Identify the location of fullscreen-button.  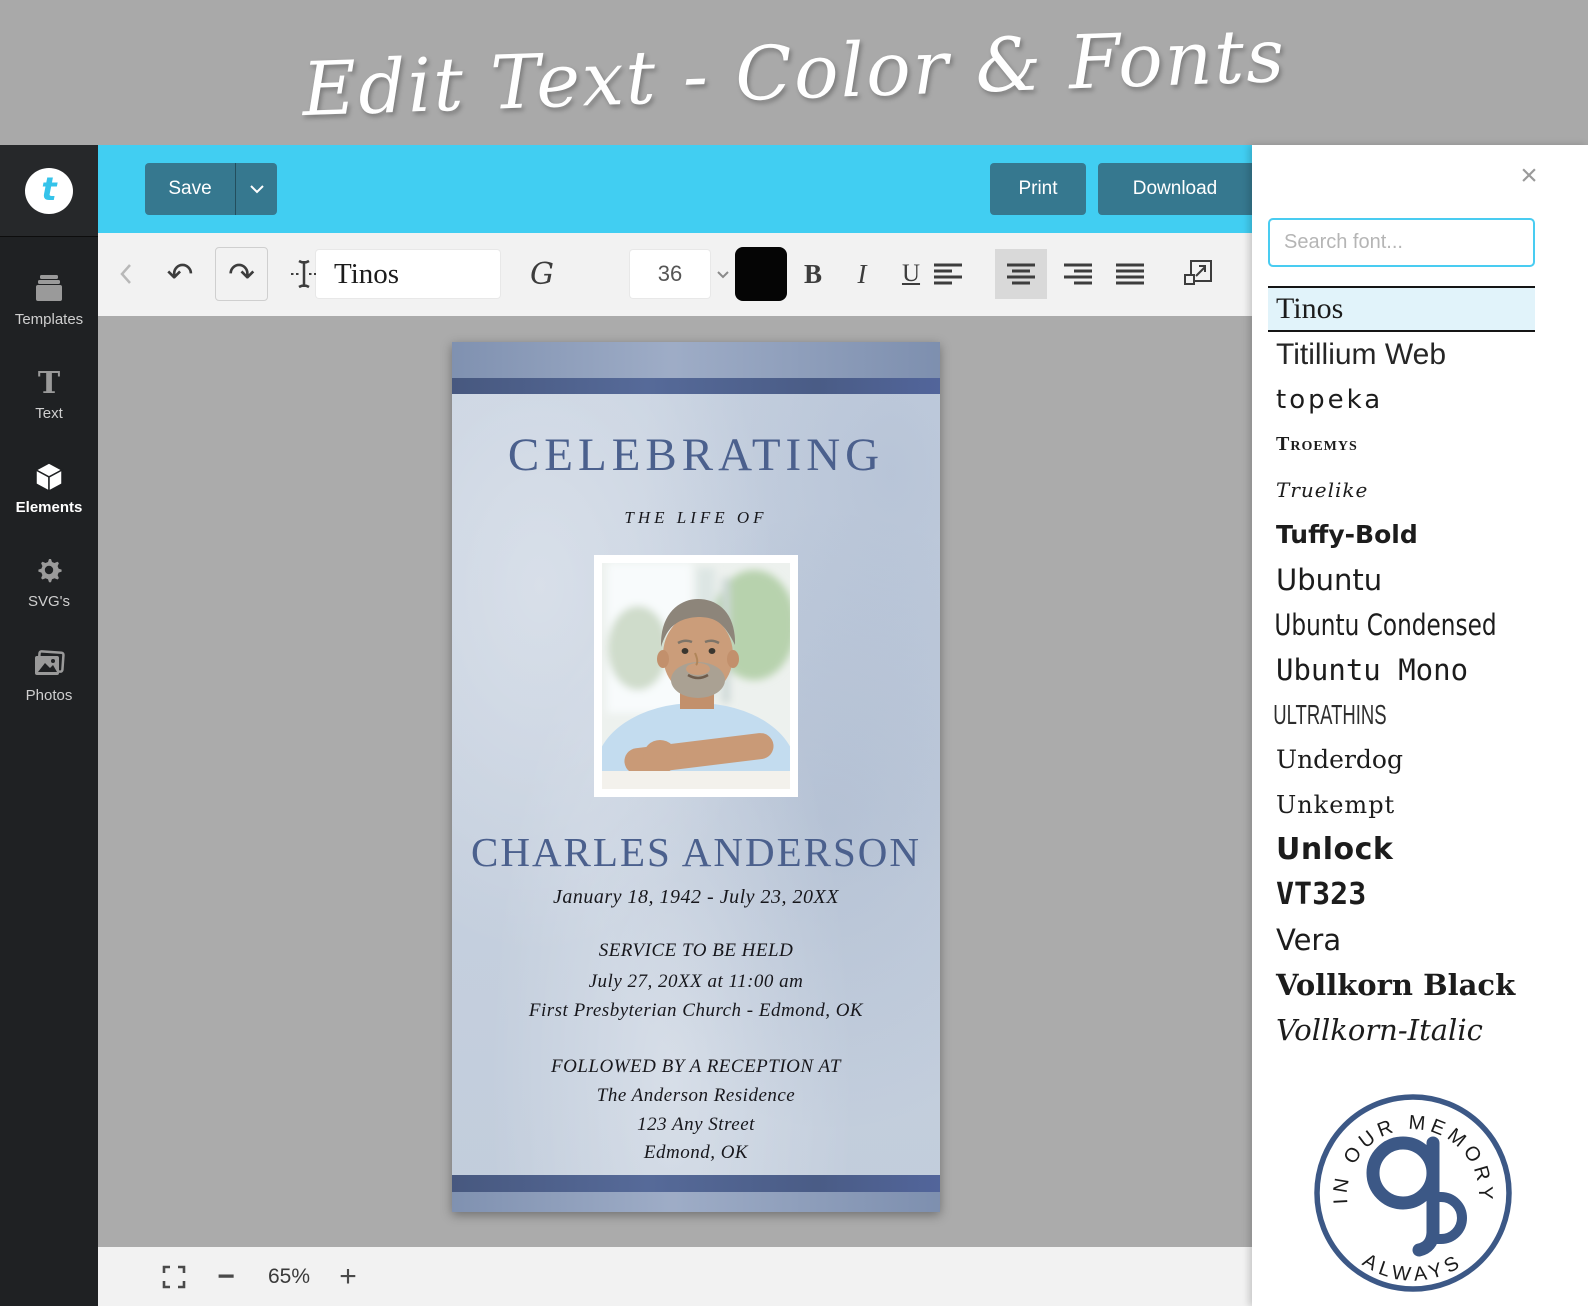
(174, 1276).